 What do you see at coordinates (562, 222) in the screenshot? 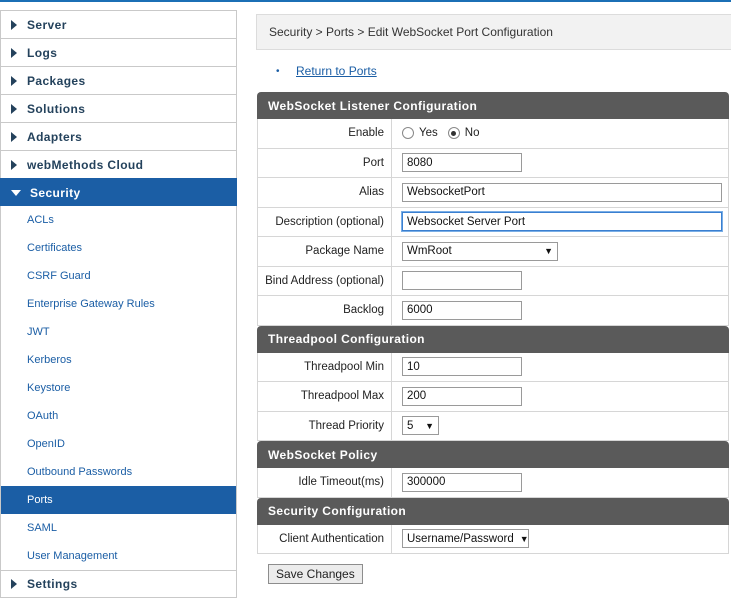
I see `description-input: Websocket Server Port` at bounding box center [562, 222].